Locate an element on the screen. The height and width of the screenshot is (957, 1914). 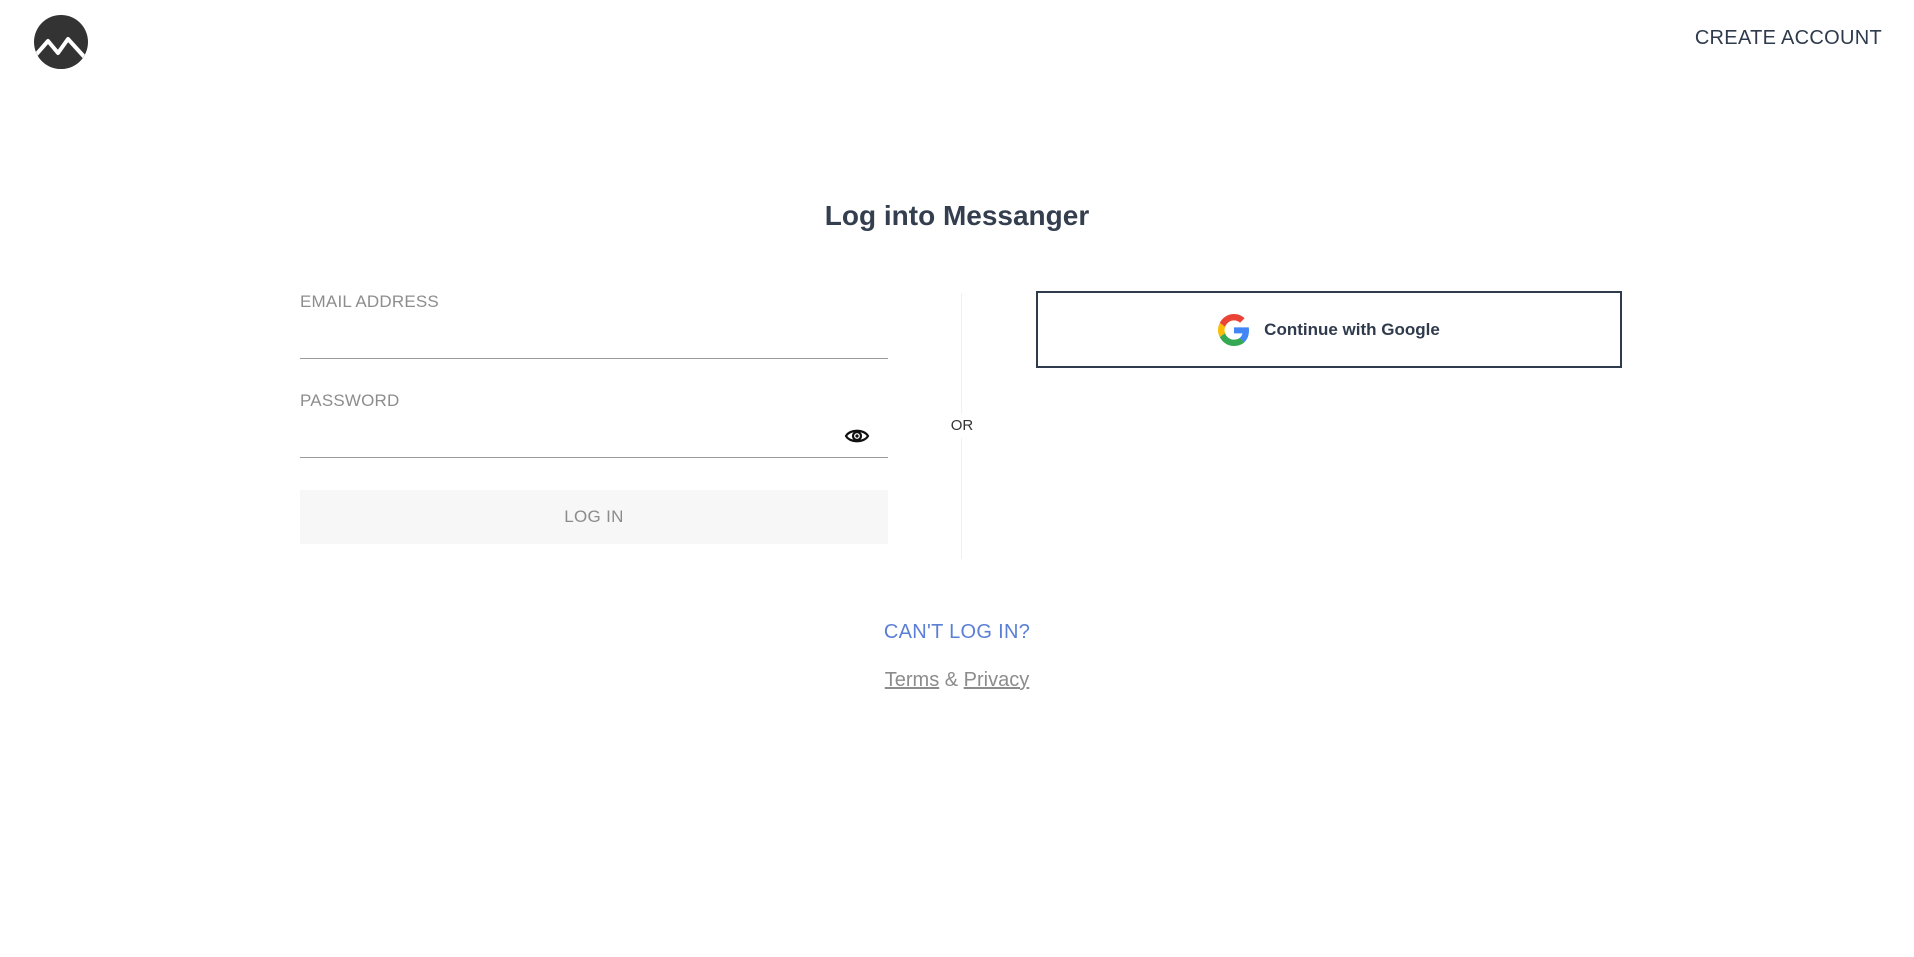
terms-link: Terms is located at coordinates (912, 680).